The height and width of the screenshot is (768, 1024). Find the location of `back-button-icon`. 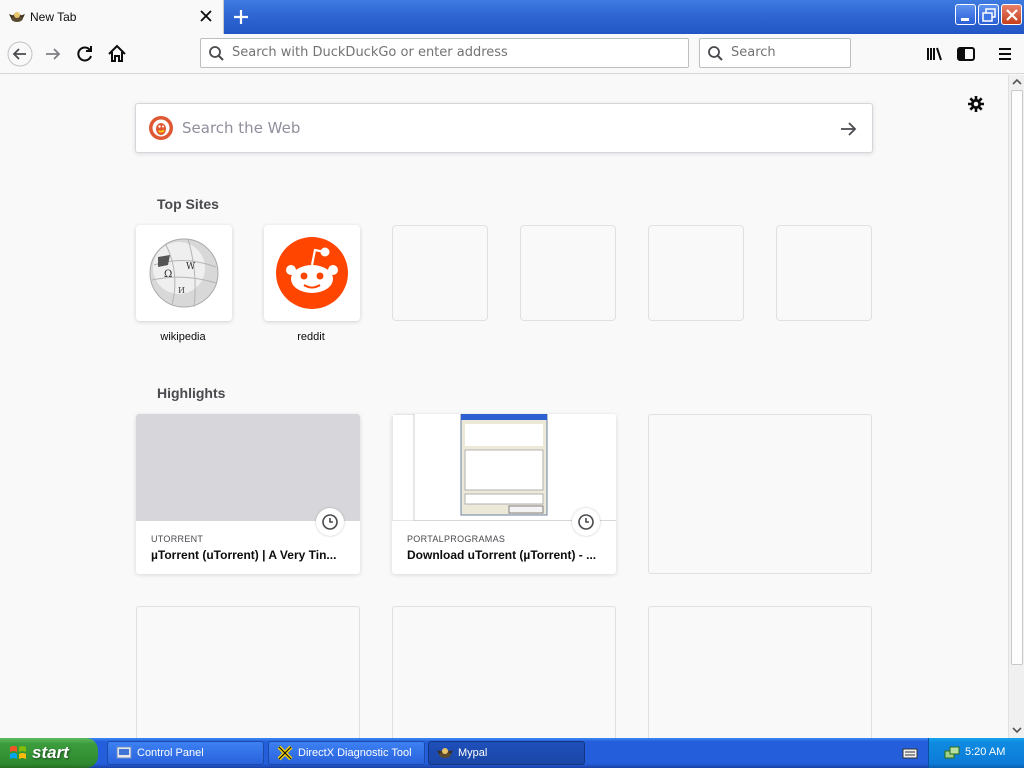

back-button-icon is located at coordinates (20, 54).